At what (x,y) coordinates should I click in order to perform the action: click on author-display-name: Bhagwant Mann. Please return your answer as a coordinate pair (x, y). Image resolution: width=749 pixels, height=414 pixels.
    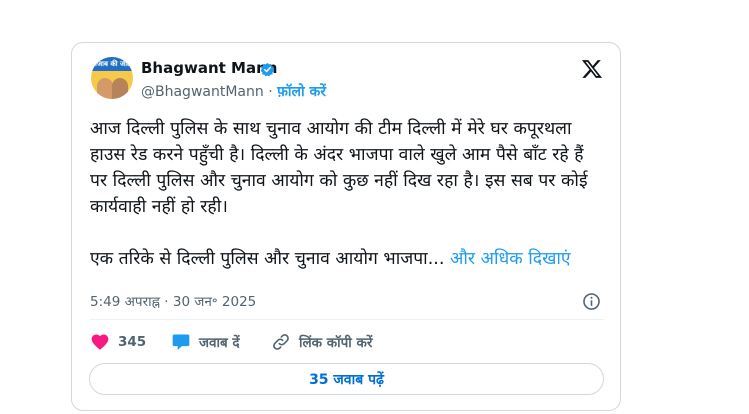
    Looking at the image, I should click on (209, 68).